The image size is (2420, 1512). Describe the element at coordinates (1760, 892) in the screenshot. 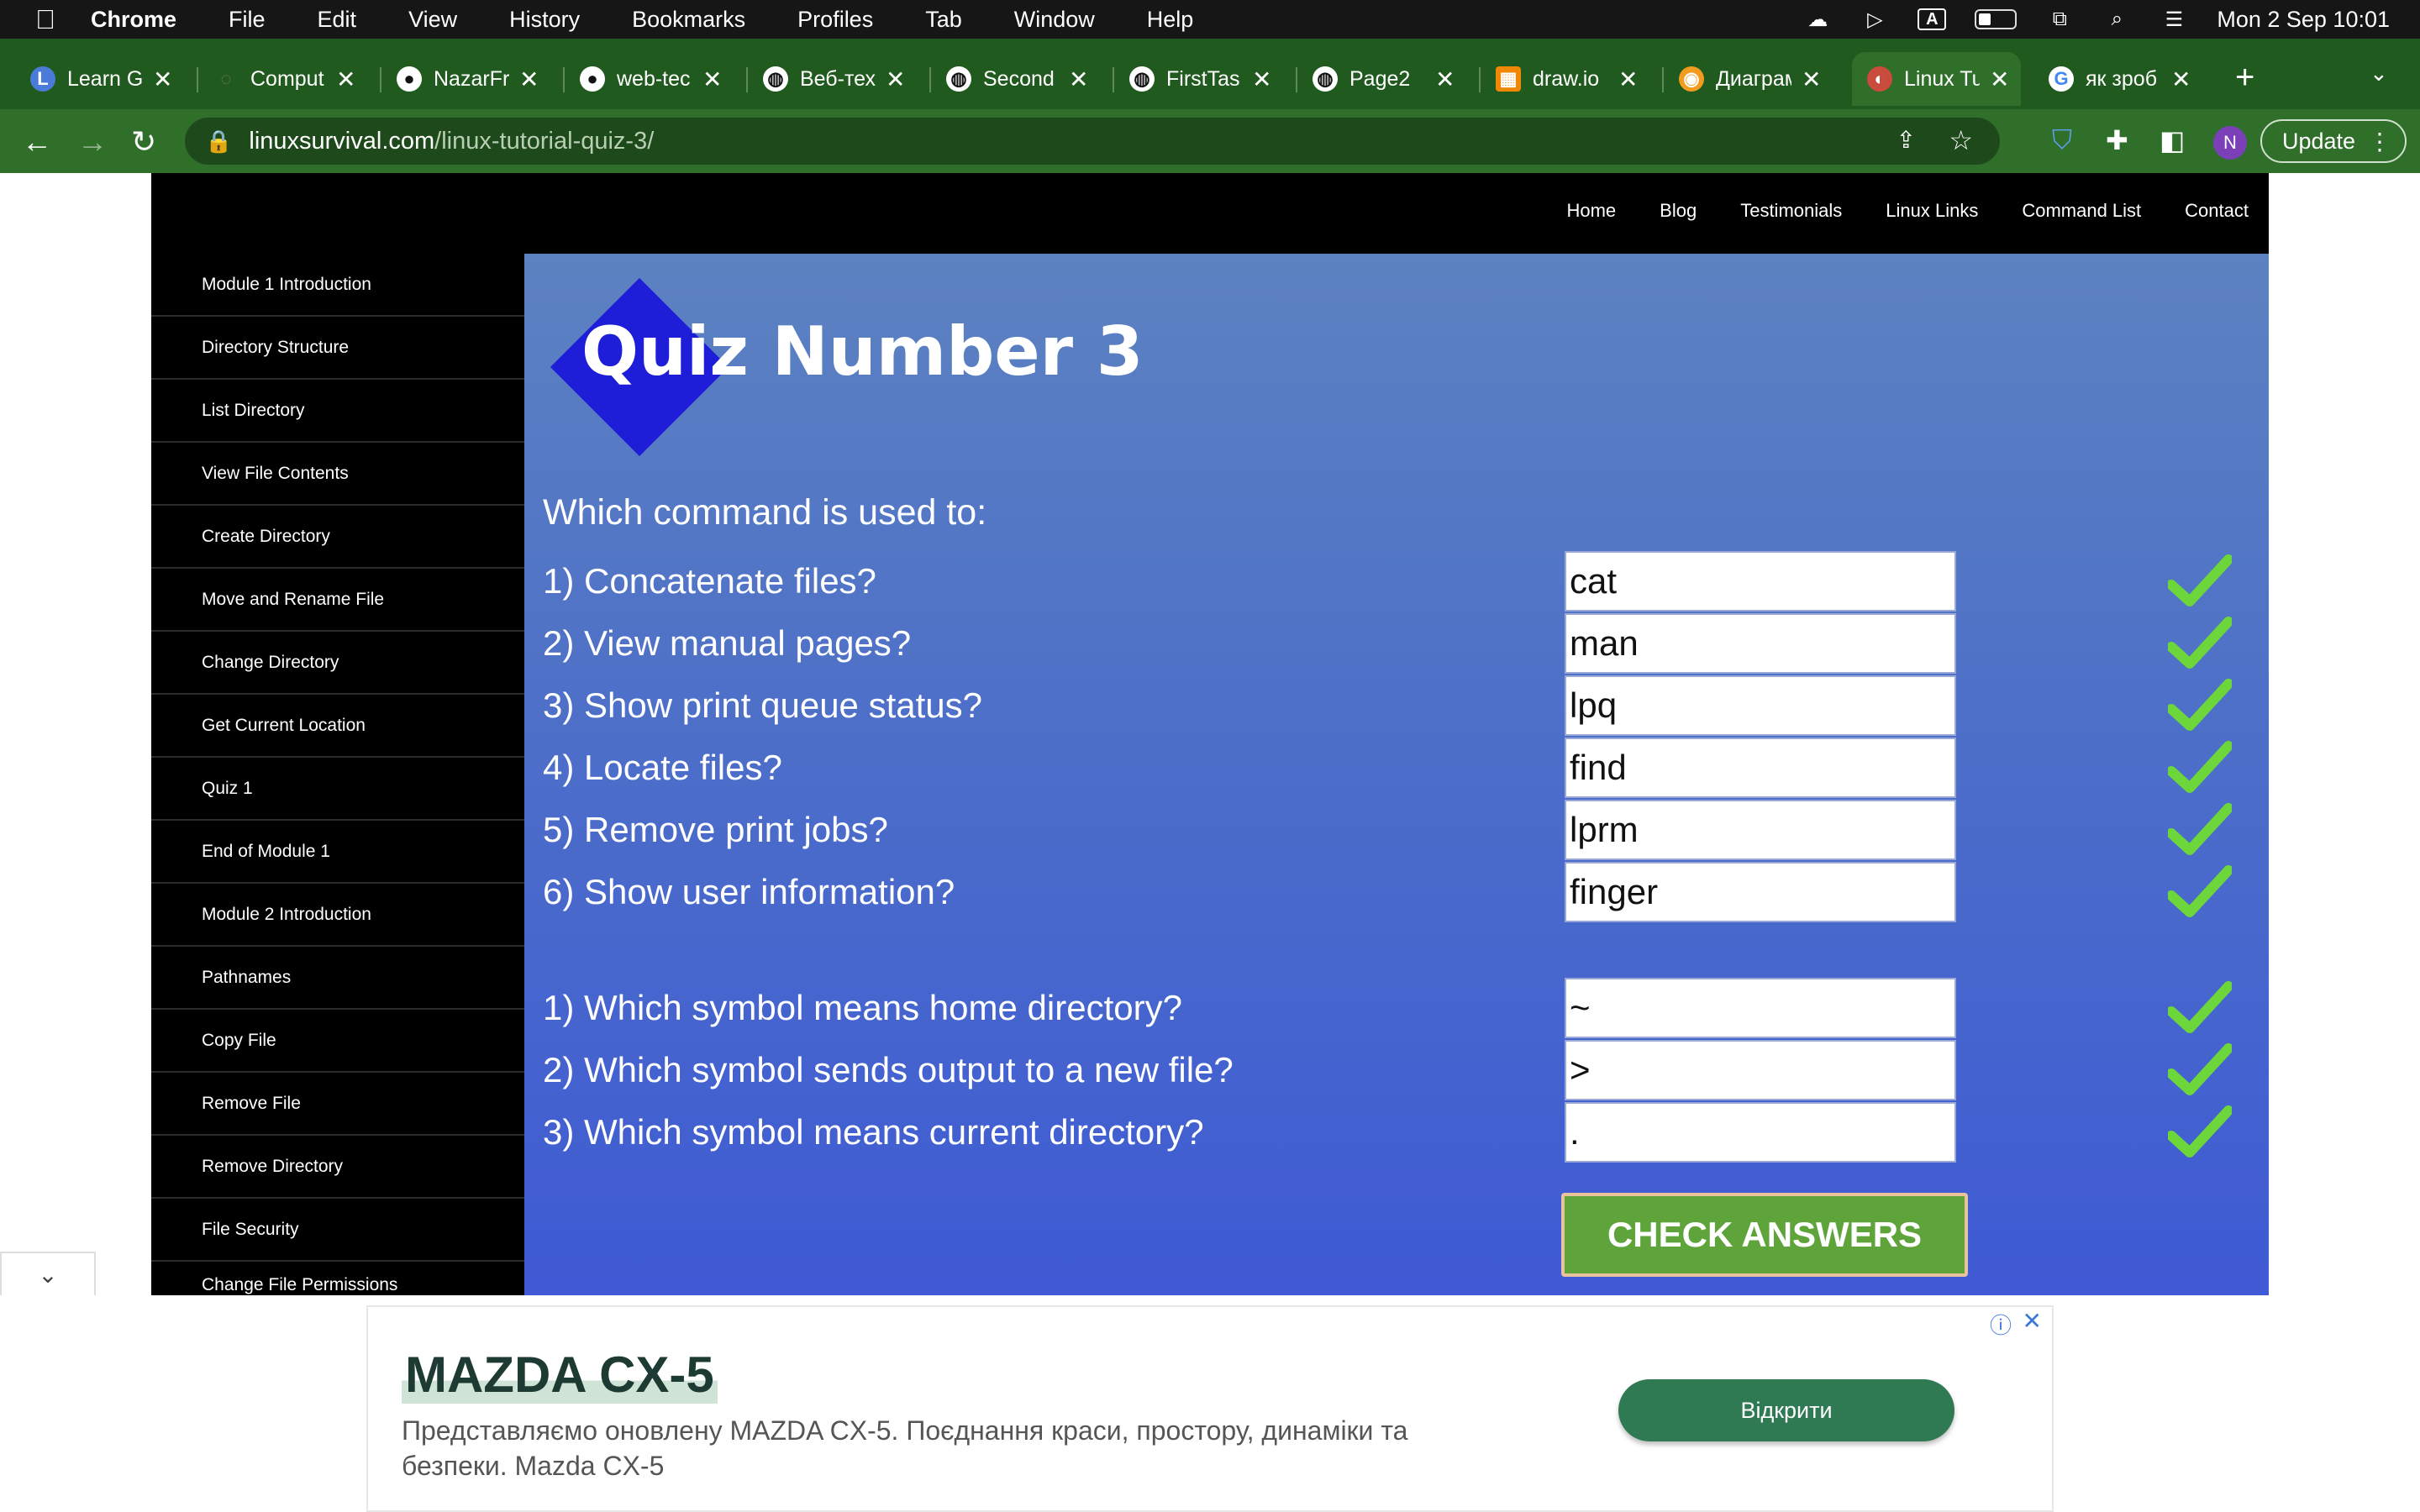

I see `answer-input: finger` at that location.